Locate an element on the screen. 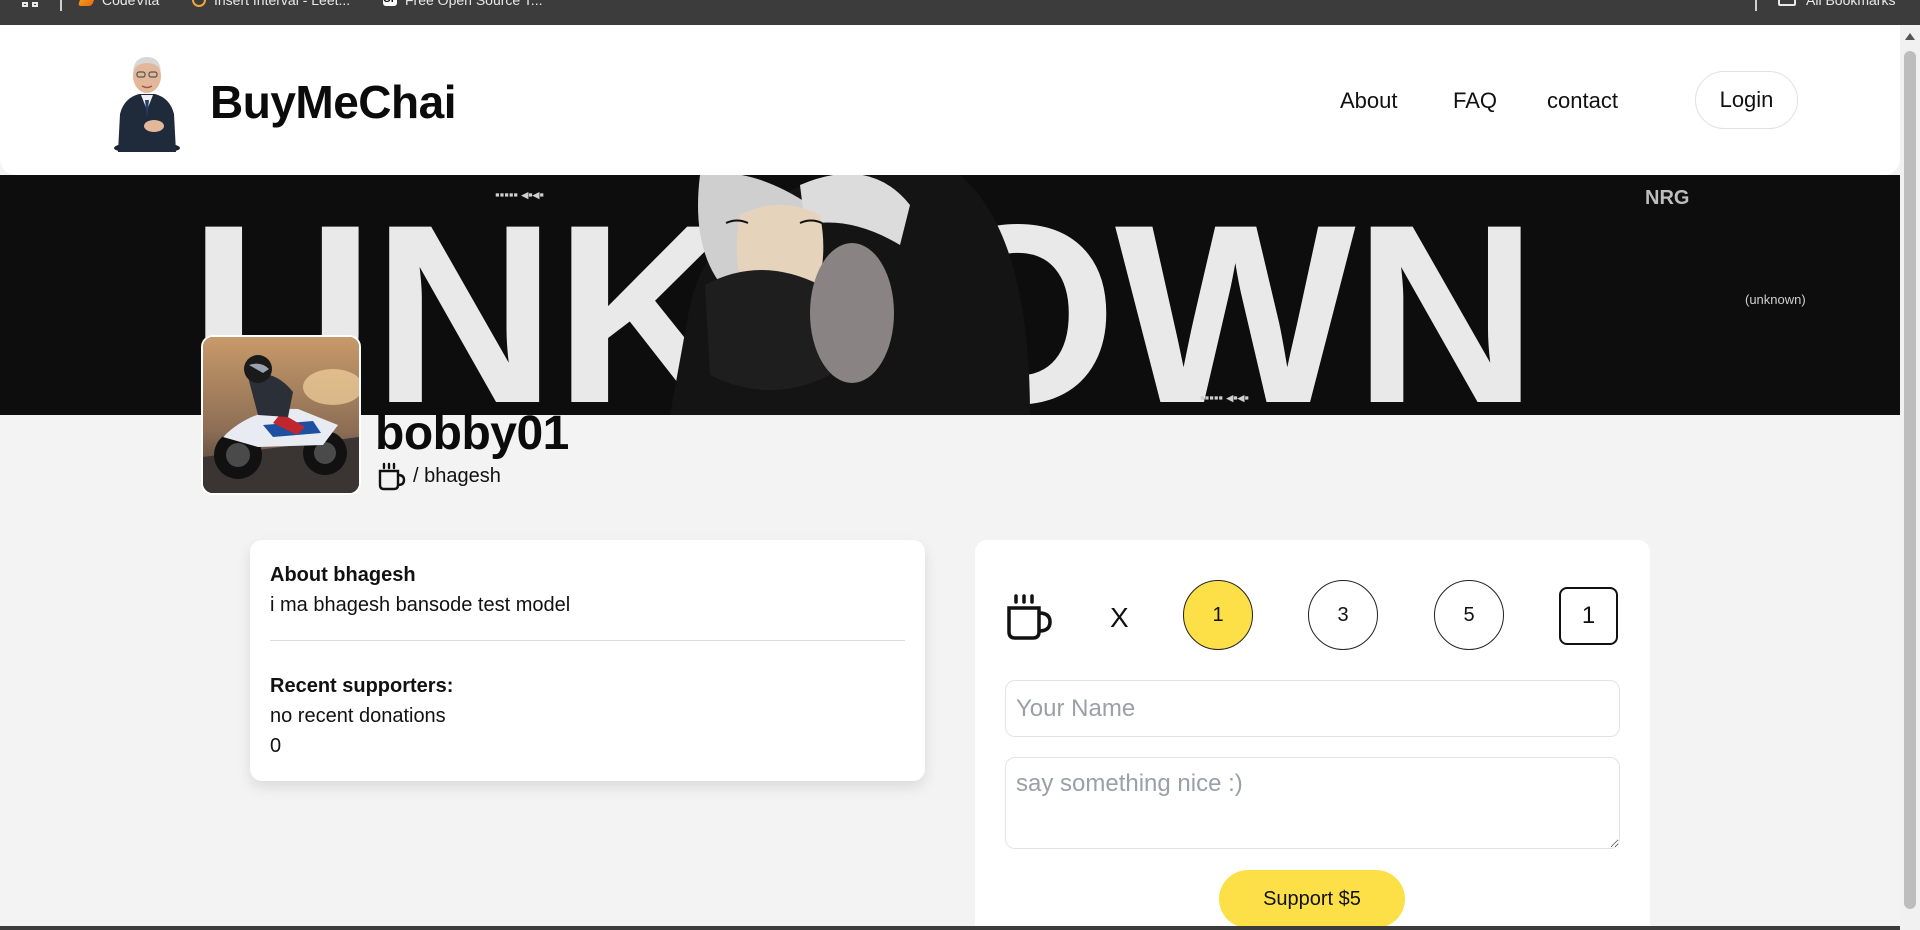  about-bio: i ma bhagesh bansode test model is located at coordinates (420, 605).